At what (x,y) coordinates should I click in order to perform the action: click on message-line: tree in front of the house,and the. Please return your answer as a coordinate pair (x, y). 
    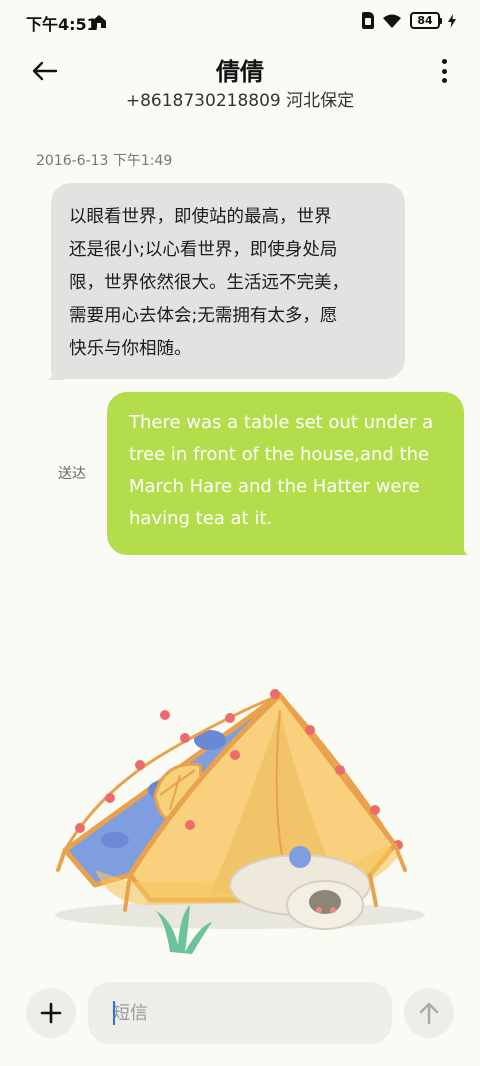
    Looking at the image, I should click on (279, 454).